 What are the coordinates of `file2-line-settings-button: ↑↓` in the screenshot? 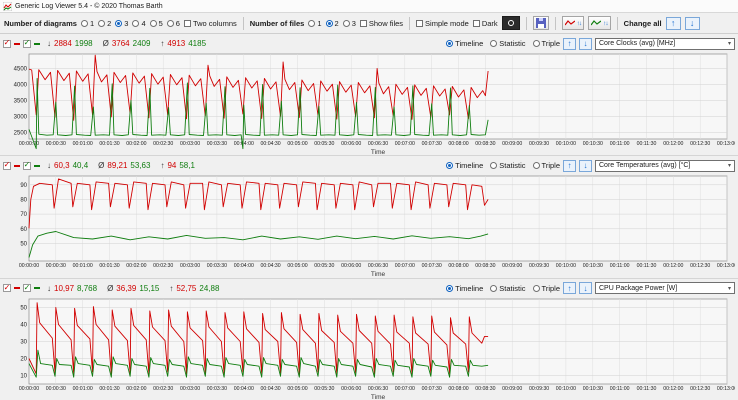 It's located at (599, 23).